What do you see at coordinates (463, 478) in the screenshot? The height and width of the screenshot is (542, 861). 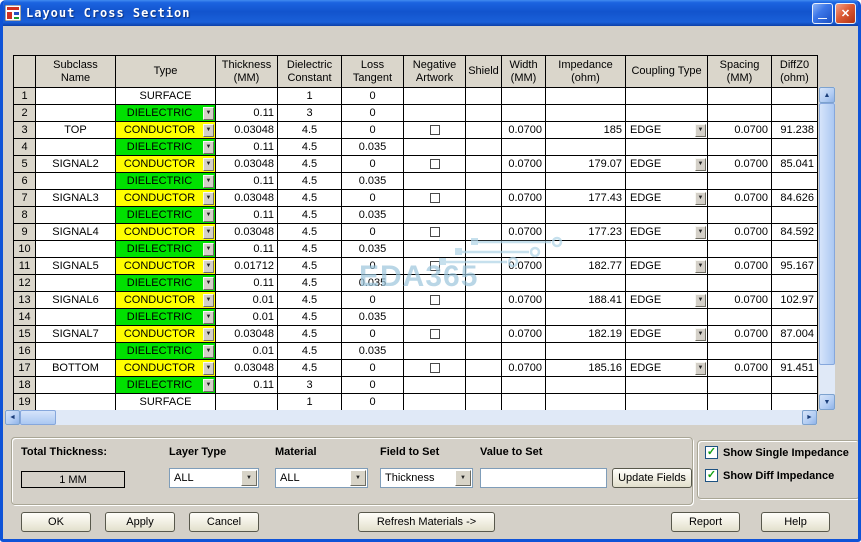 I see `chevron-down-icon: ▼` at bounding box center [463, 478].